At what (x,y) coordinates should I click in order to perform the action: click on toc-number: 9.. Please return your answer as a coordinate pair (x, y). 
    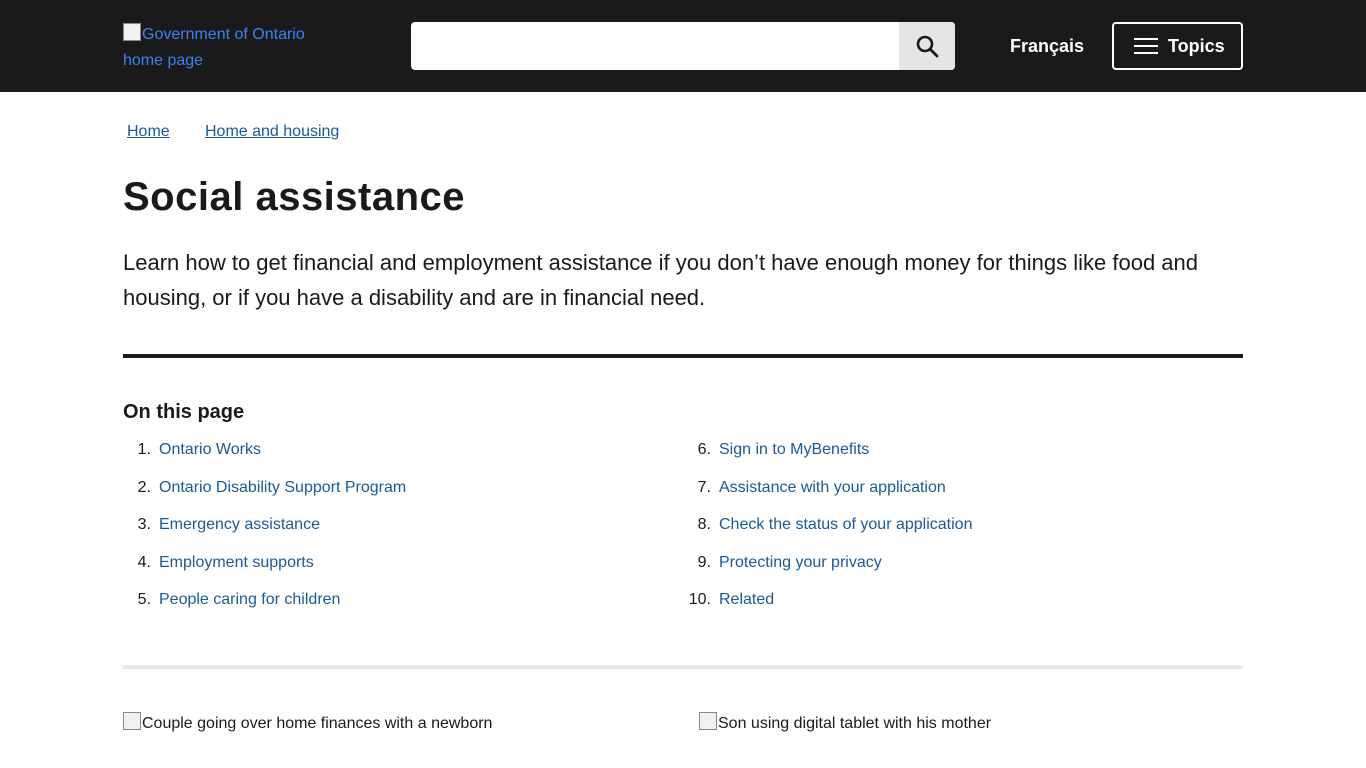
    Looking at the image, I should click on (704, 562).